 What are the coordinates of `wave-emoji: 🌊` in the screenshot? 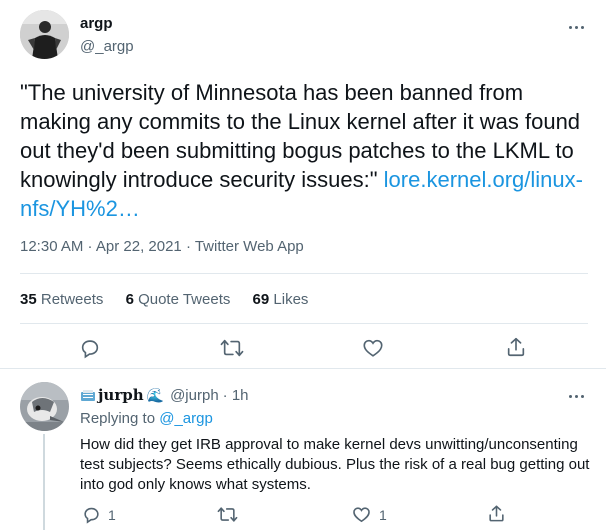 It's located at (155, 394).